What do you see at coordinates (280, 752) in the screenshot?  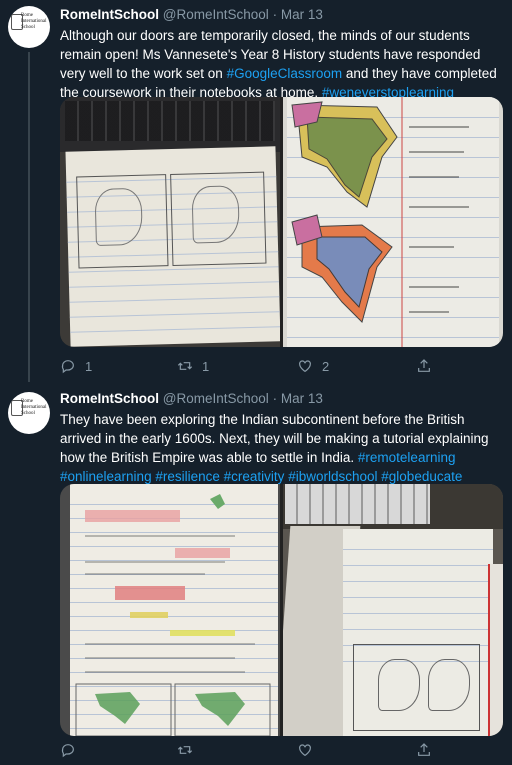 I see `tweet-actions` at bounding box center [280, 752].